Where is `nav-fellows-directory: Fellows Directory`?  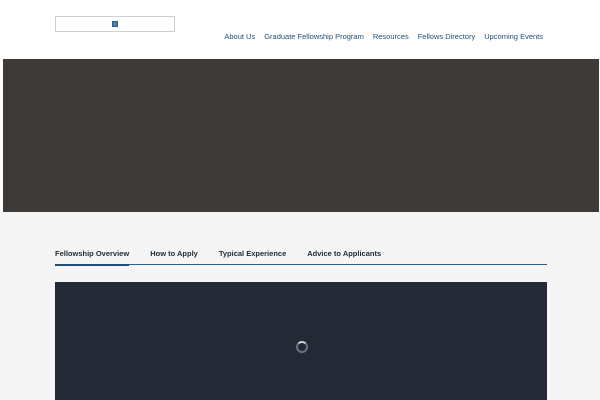
nav-fellows-directory: Fellows Directory is located at coordinates (447, 36).